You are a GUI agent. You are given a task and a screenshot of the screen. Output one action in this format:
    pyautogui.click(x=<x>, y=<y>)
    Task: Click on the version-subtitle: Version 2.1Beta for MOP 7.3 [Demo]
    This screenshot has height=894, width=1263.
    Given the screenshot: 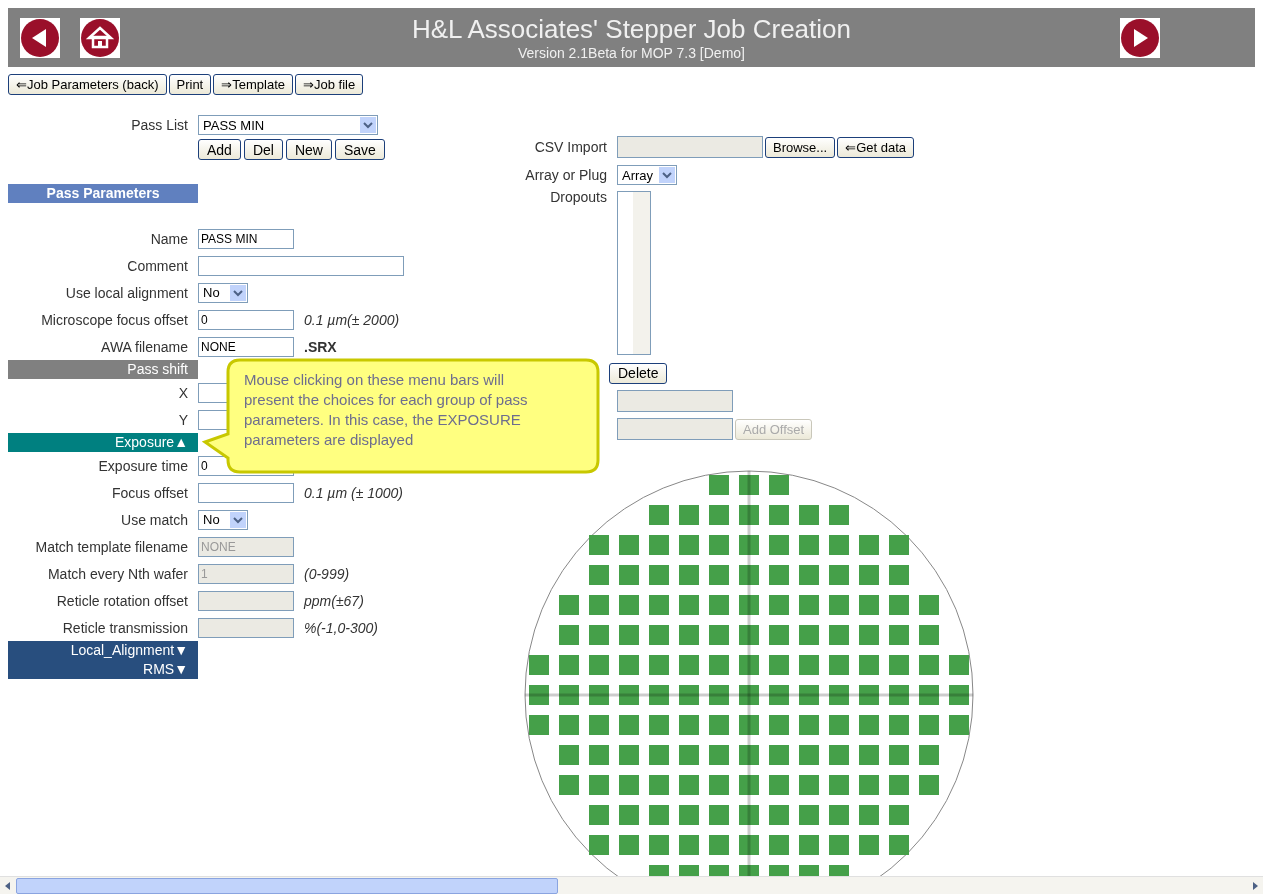 What is the action you would take?
    pyautogui.click(x=631, y=53)
    